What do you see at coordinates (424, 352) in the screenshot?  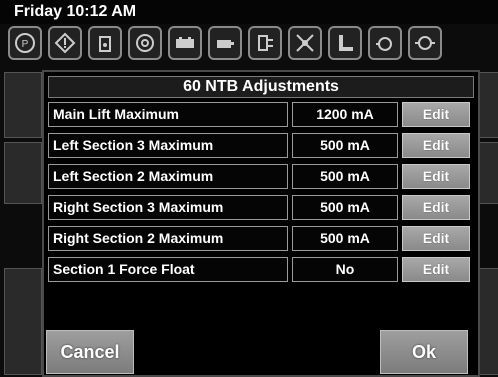 I see `ok-button: Ok` at bounding box center [424, 352].